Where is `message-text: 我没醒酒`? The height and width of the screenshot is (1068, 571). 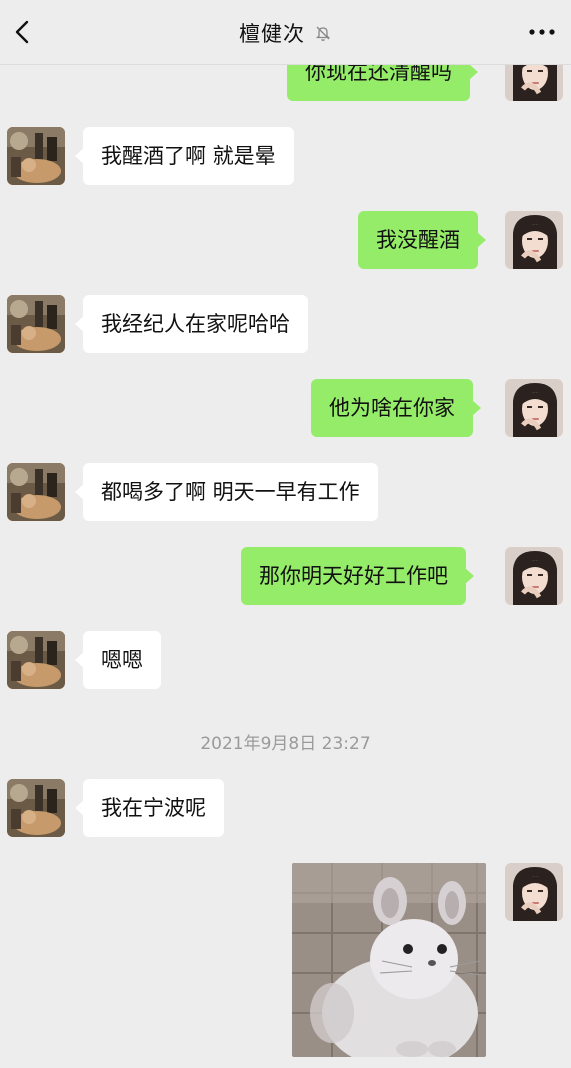
message-text: 我没醒酒 is located at coordinates (418, 240).